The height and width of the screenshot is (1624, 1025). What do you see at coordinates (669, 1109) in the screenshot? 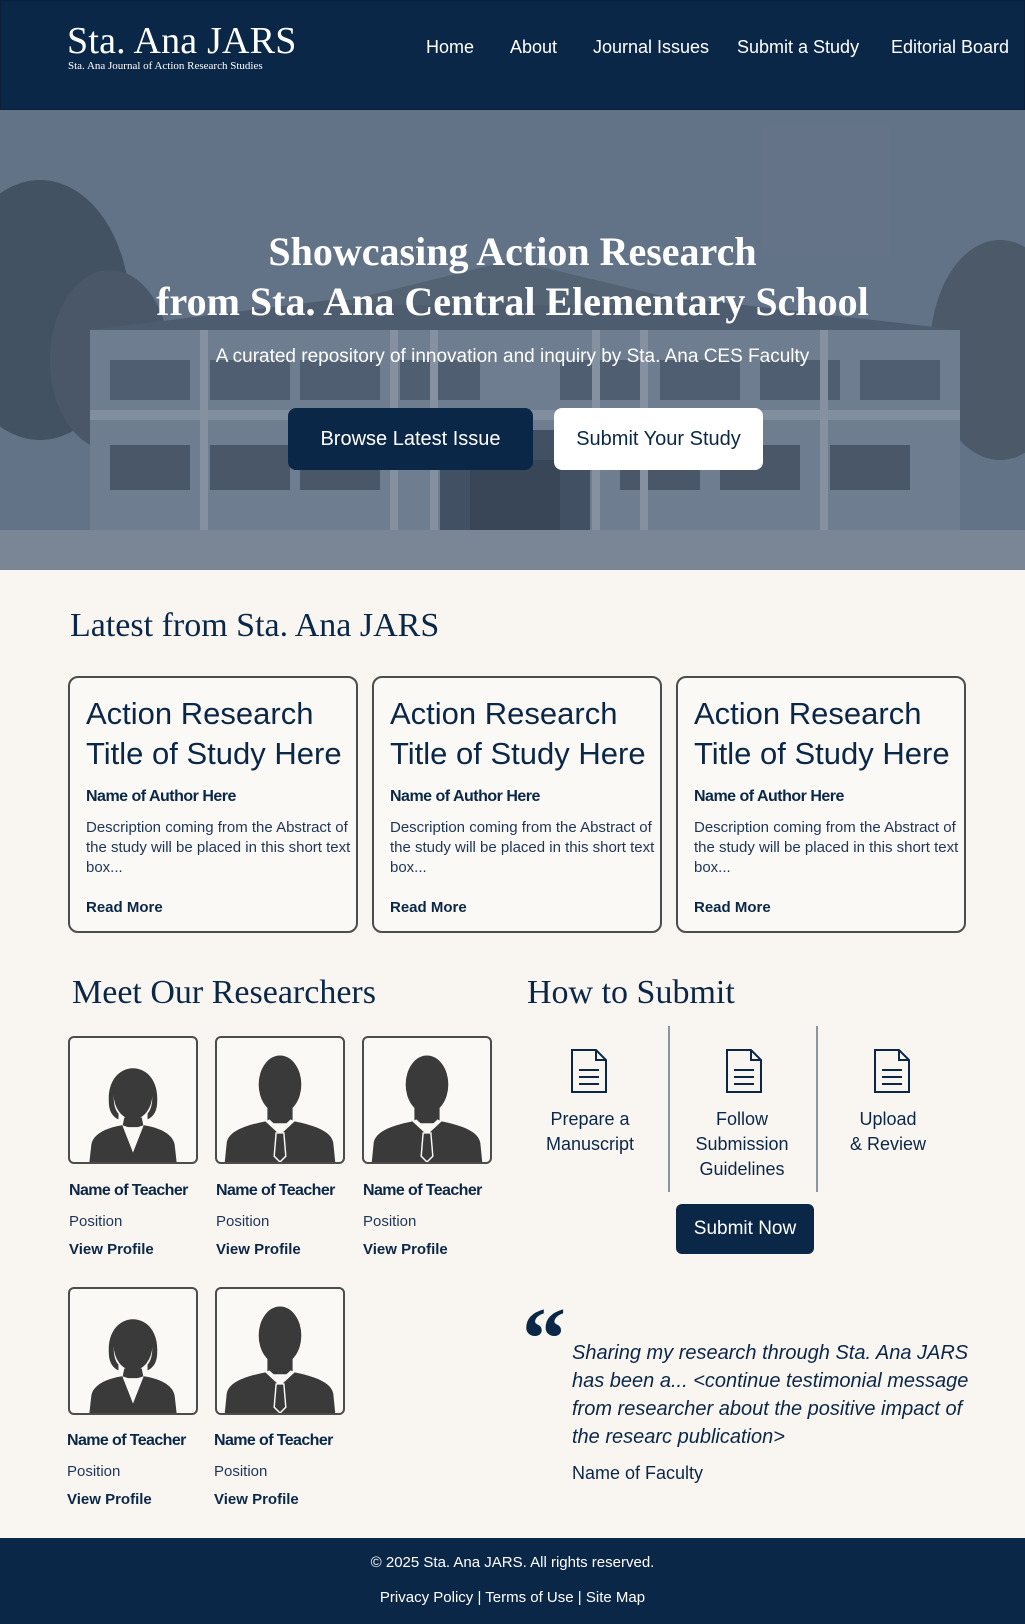
I see `step-divider` at bounding box center [669, 1109].